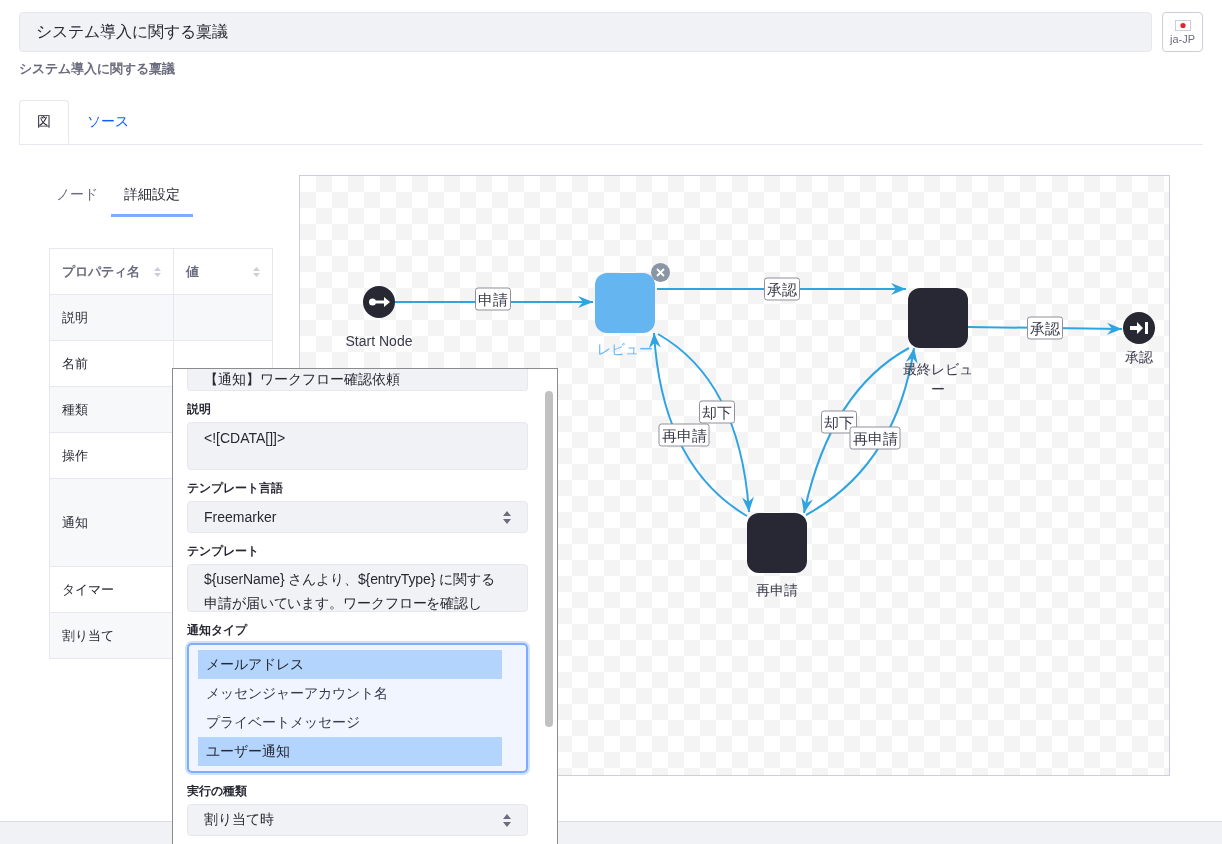  Describe the element at coordinates (777, 590) in the screenshot. I see `node-label: 再申請` at that location.